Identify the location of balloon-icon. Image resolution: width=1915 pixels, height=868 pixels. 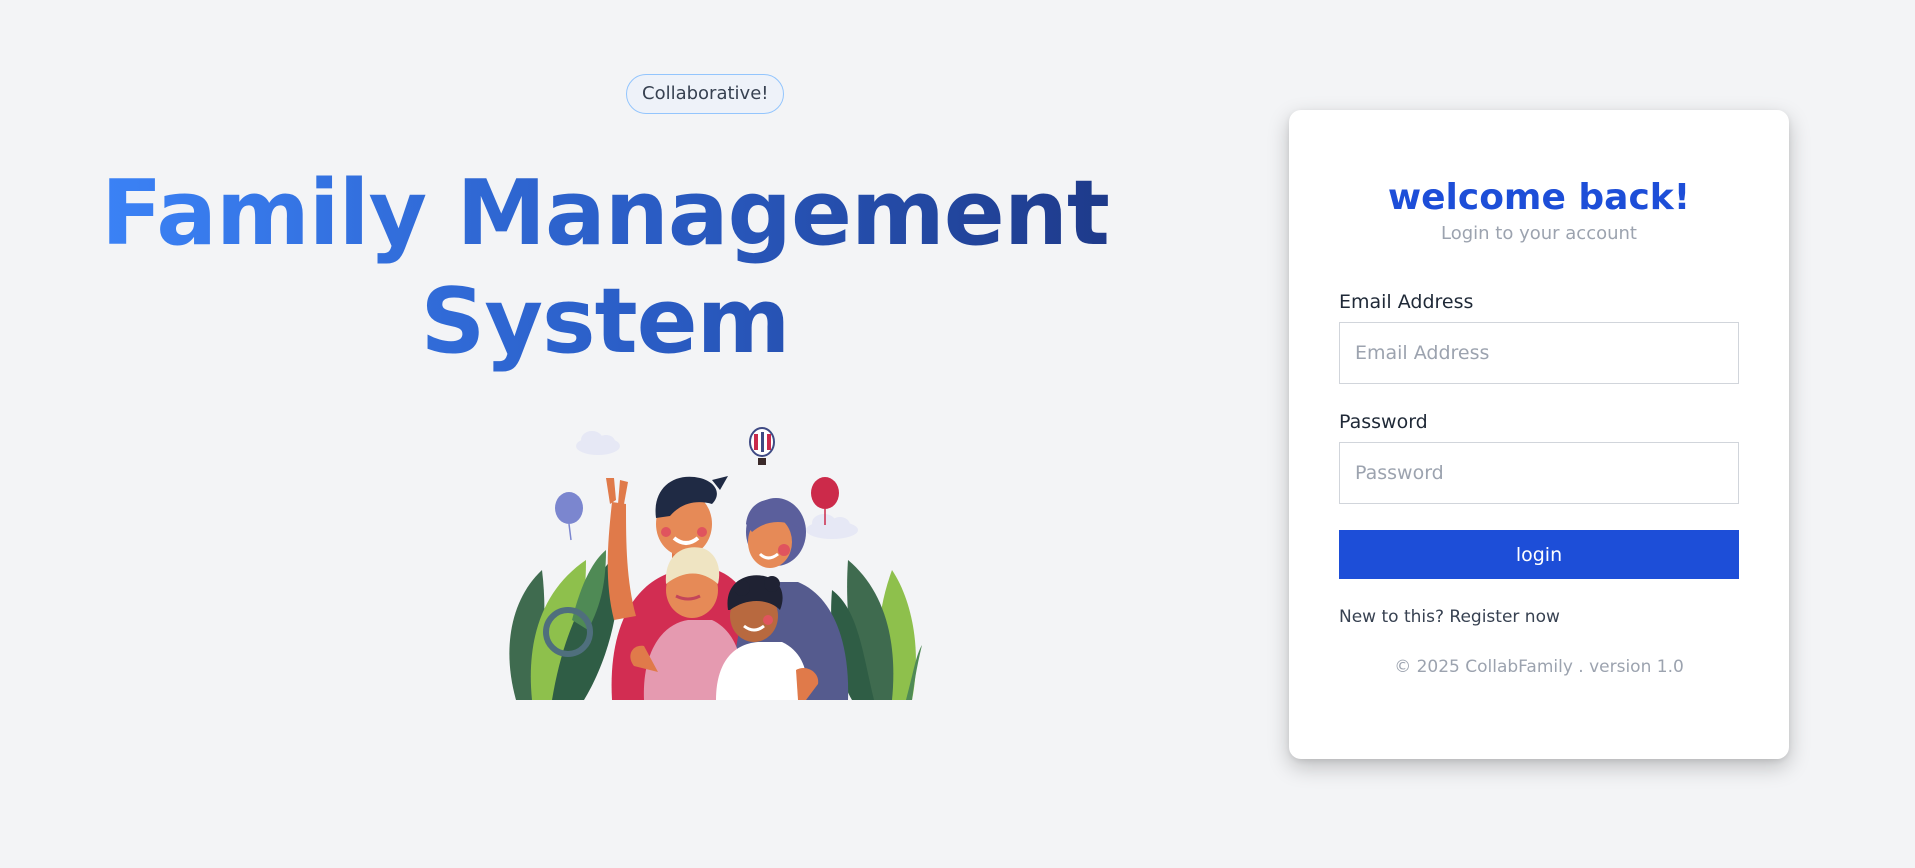
(569, 516).